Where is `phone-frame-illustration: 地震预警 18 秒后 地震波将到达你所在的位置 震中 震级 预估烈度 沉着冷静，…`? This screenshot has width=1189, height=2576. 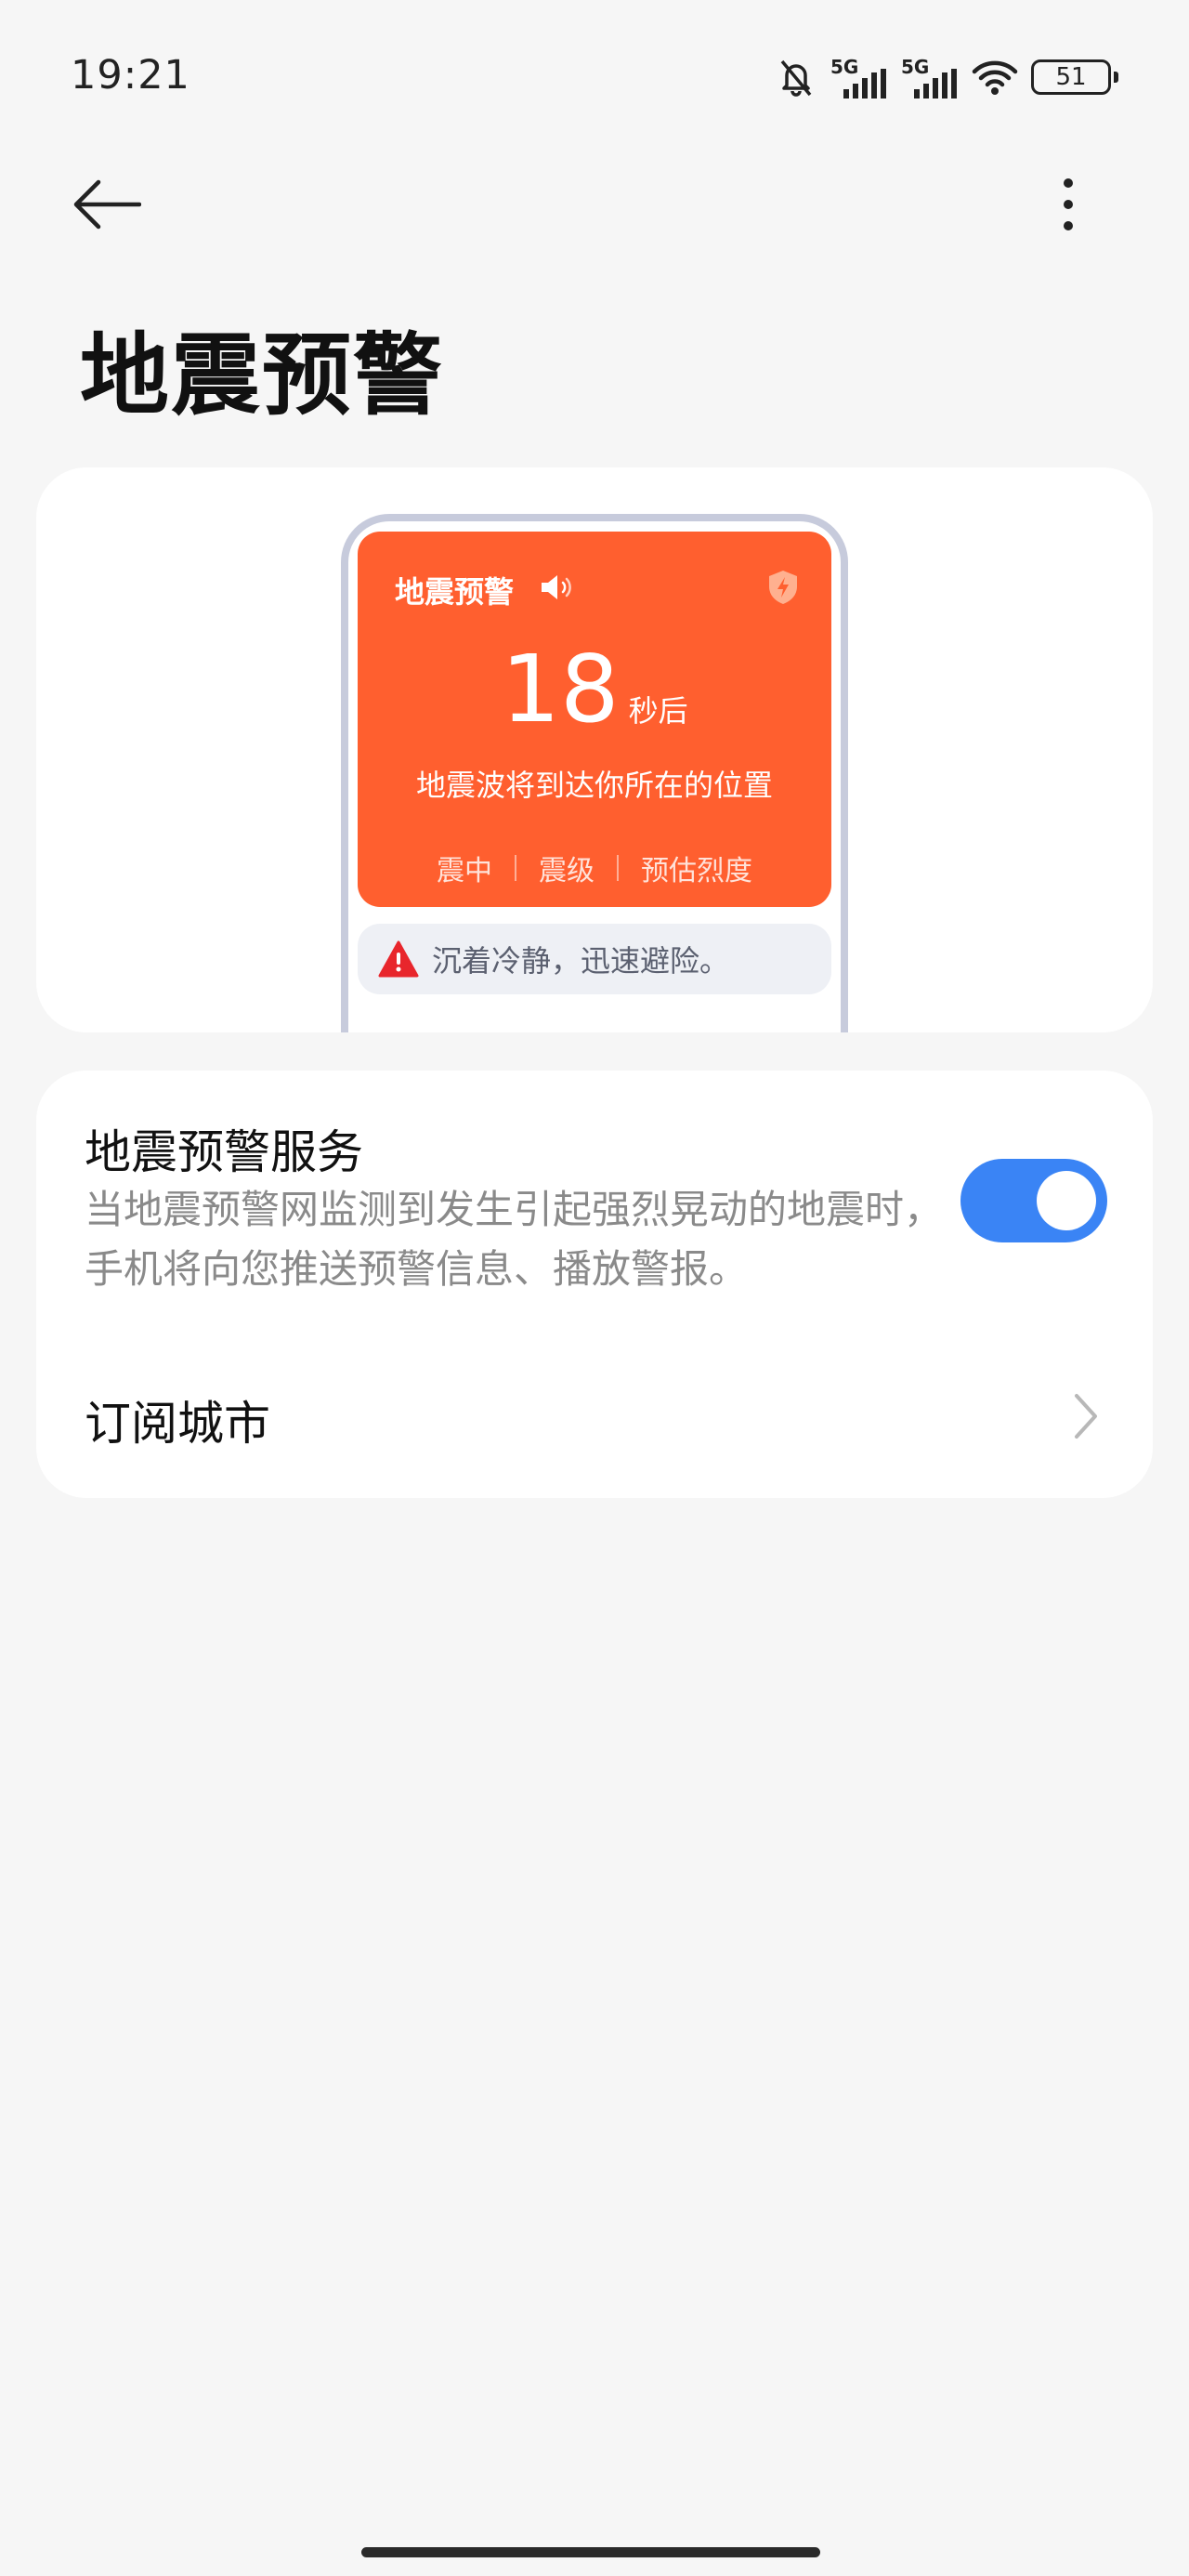 phone-frame-illustration: 地震预警 18 秒后 地震波将到达你所在的位置 震中 震级 预估烈度 沉着冷静，… is located at coordinates (594, 773).